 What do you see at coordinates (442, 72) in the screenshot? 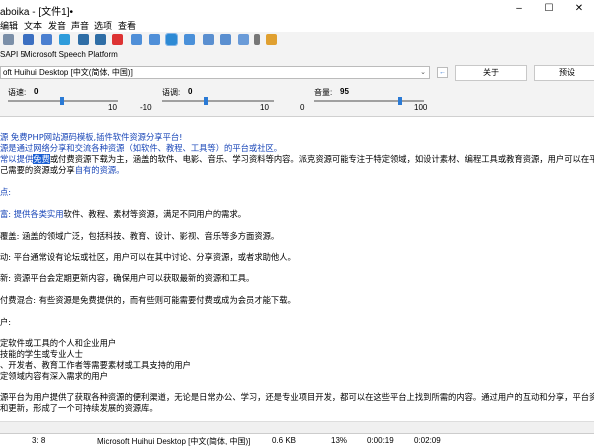
I see `voice-prev-icon: ←` at bounding box center [442, 72].